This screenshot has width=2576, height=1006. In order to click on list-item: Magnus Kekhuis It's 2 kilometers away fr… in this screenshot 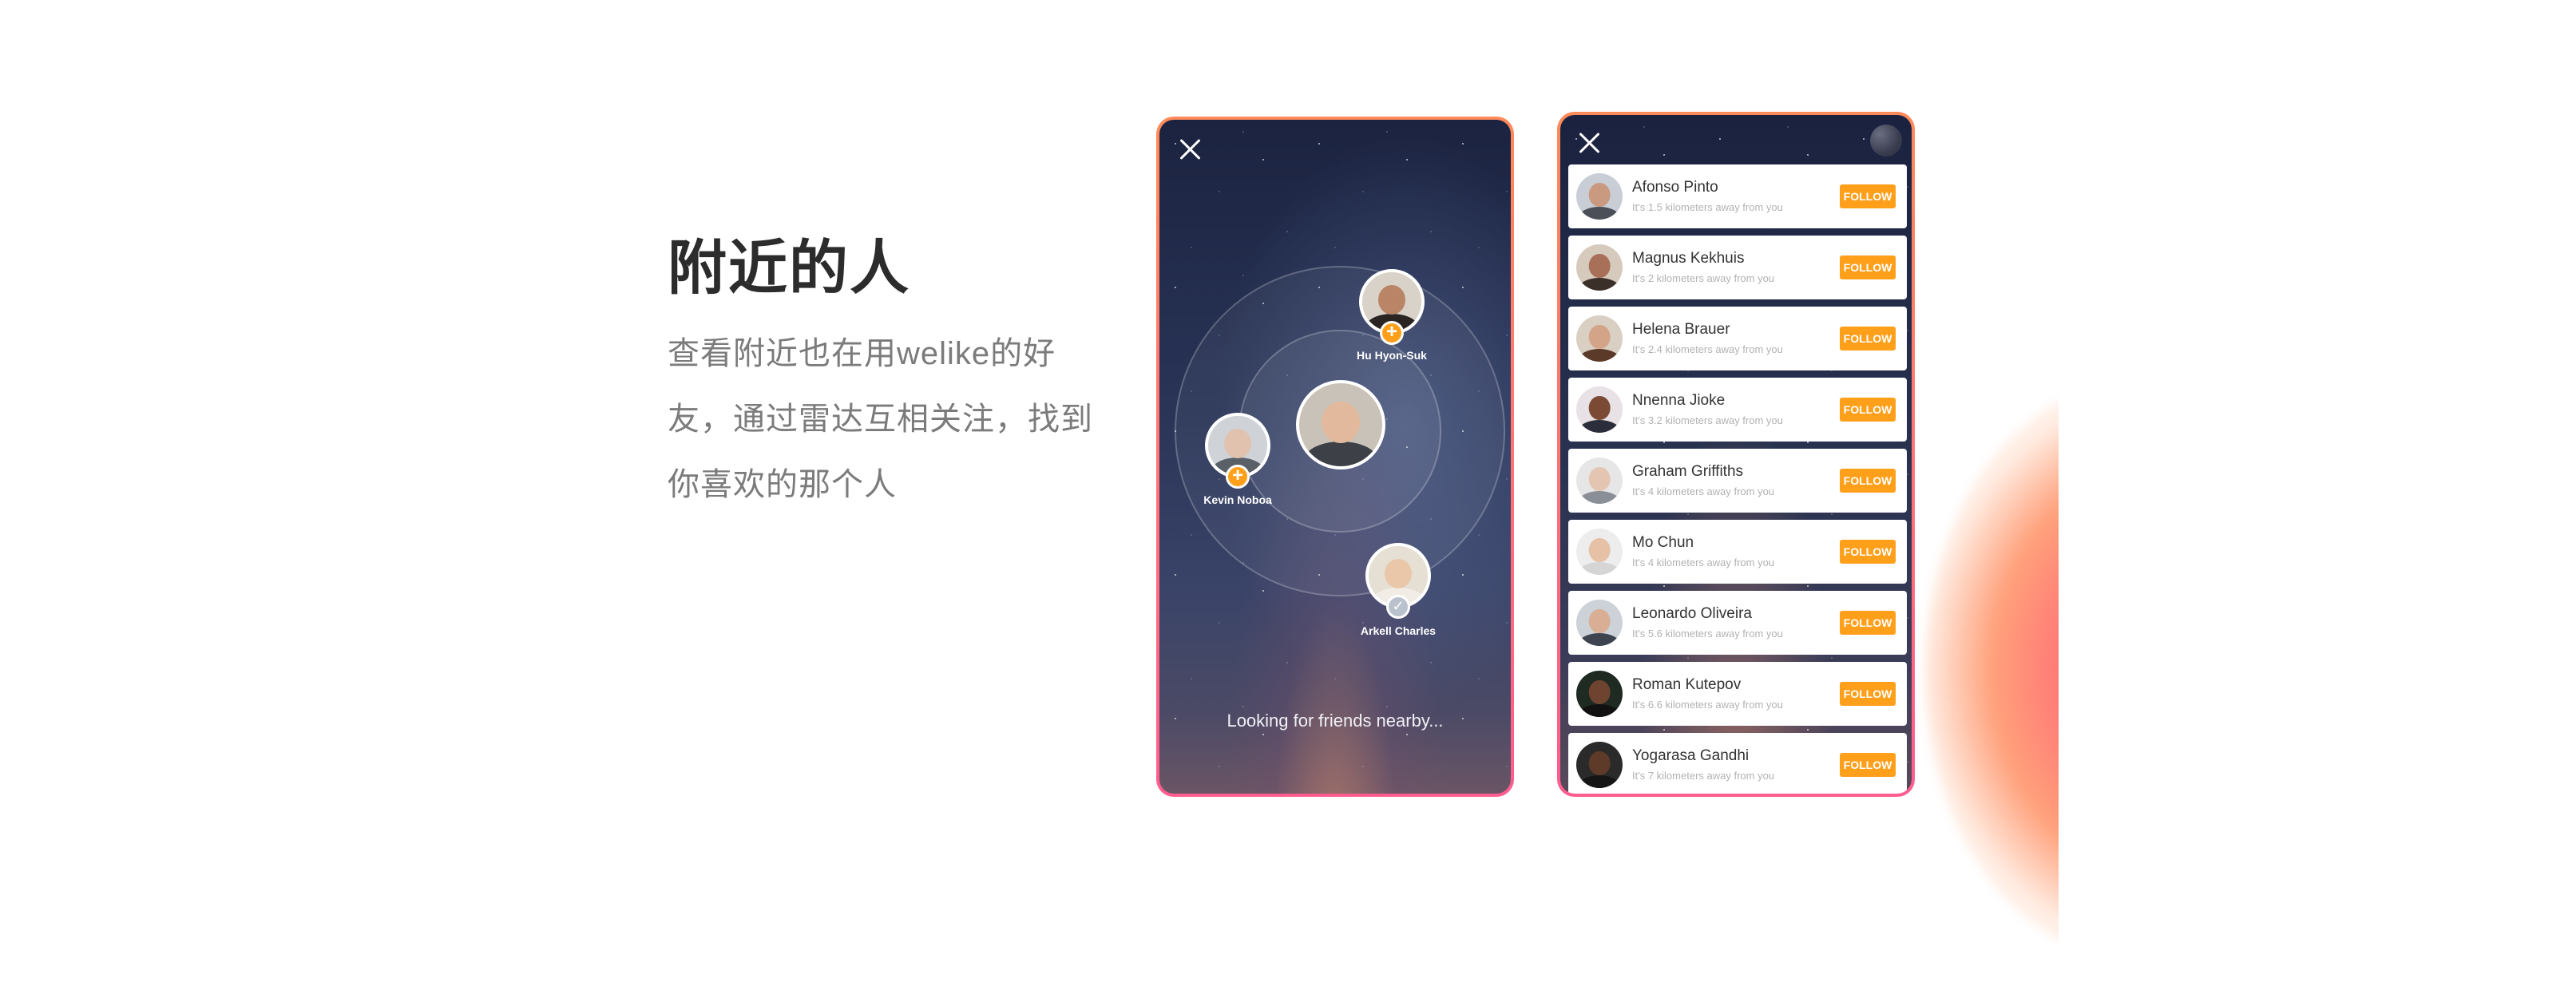, I will do `click(1737, 267)`.